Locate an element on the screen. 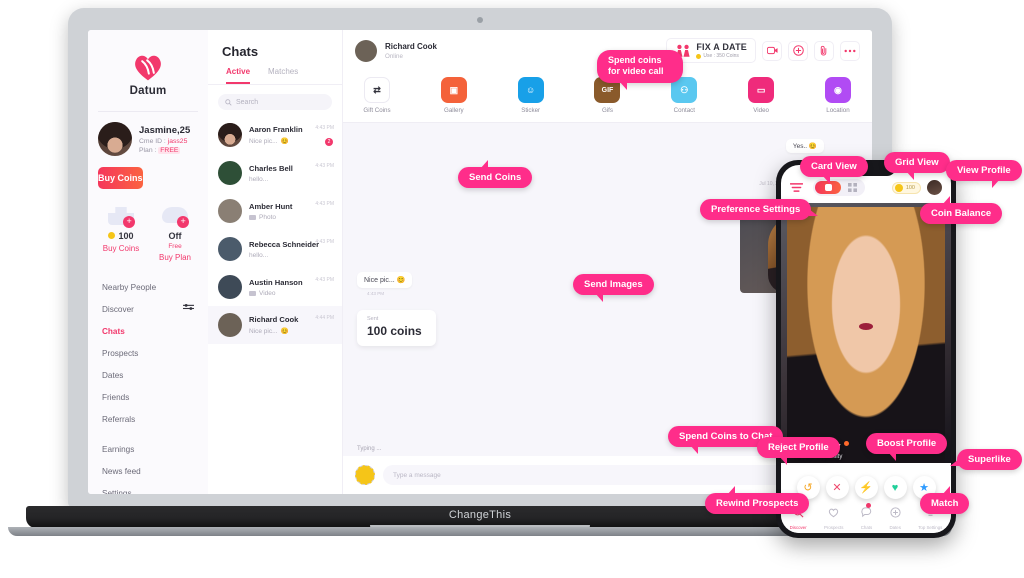 Image resolution: width=1024 pixels, height=578 pixels. list-item: Aaron Franklin Nice pic... 😊 4:43 PM 2 is located at coordinates (275, 135).